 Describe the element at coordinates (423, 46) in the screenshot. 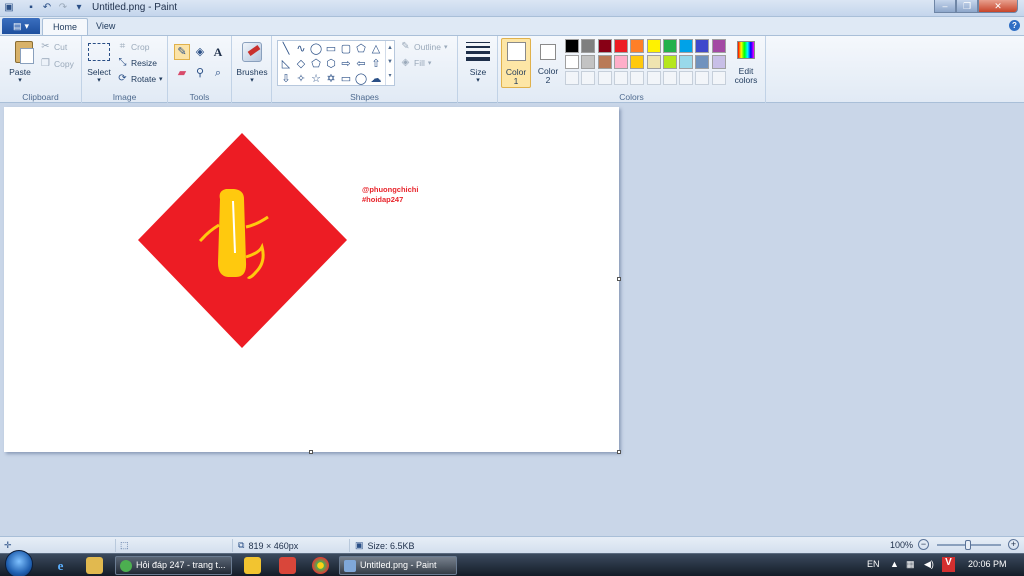

I see `outline-button: ✎ Outline ▾` at that location.